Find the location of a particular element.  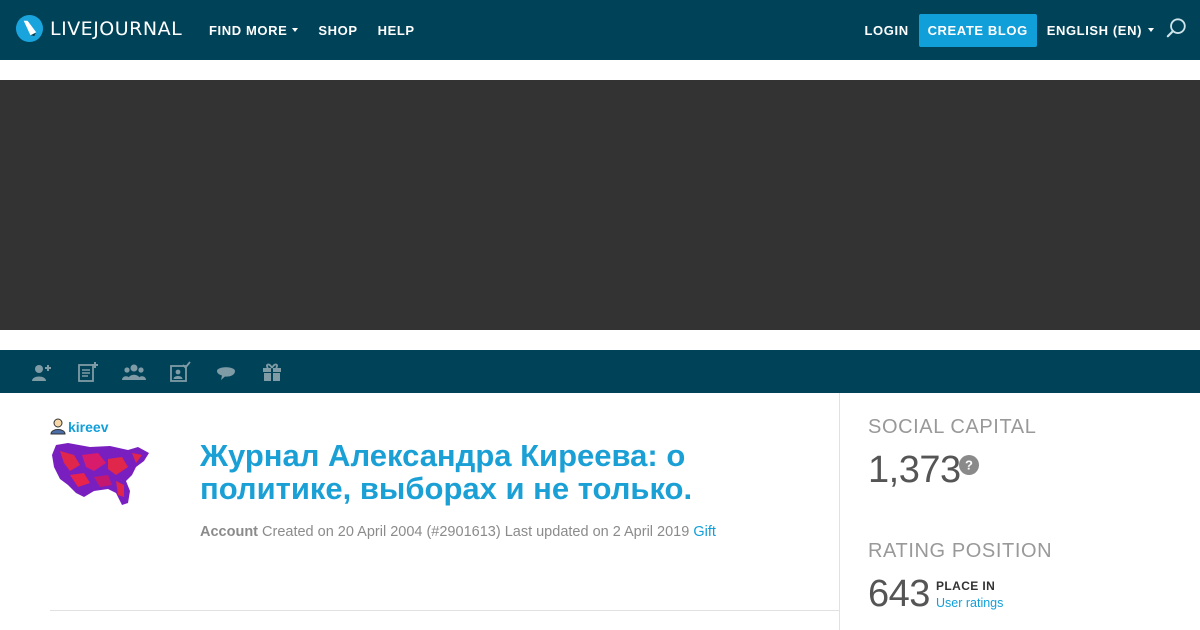

nav-help: HELP is located at coordinates (396, 30).